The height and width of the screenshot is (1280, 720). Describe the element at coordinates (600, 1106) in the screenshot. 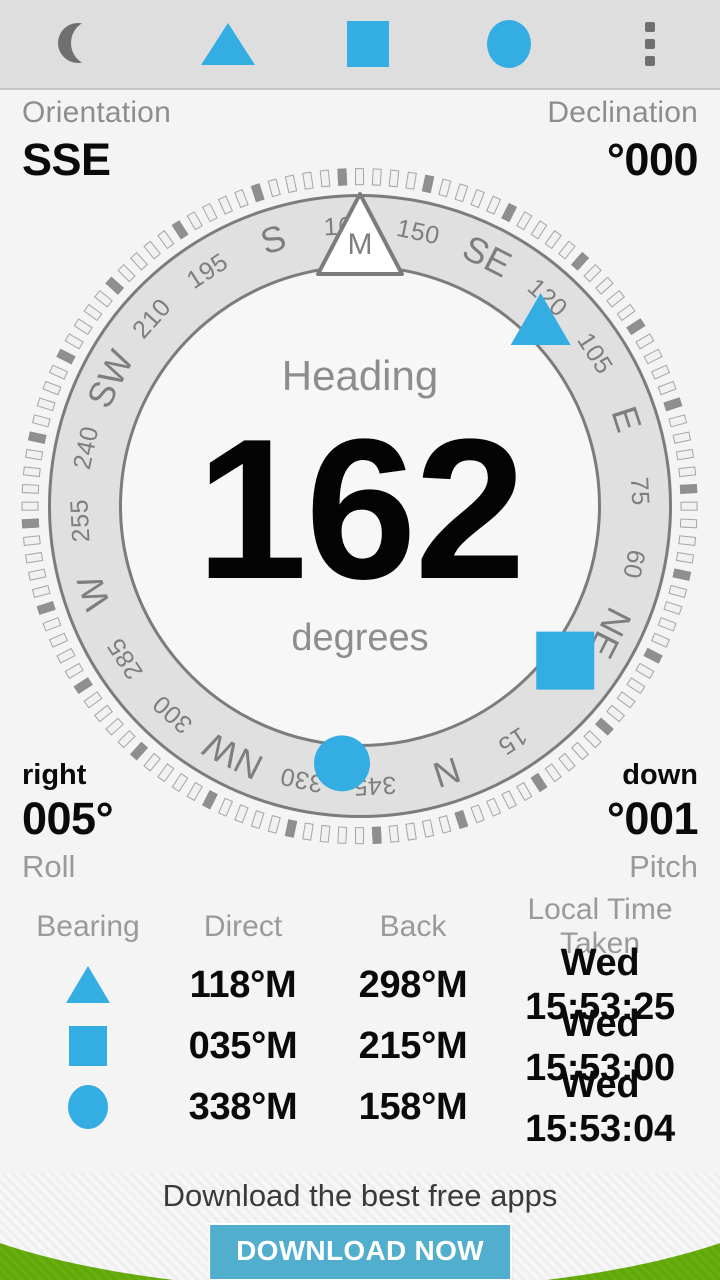

I see `bearing-time-cell: Wed 15:53:04` at that location.